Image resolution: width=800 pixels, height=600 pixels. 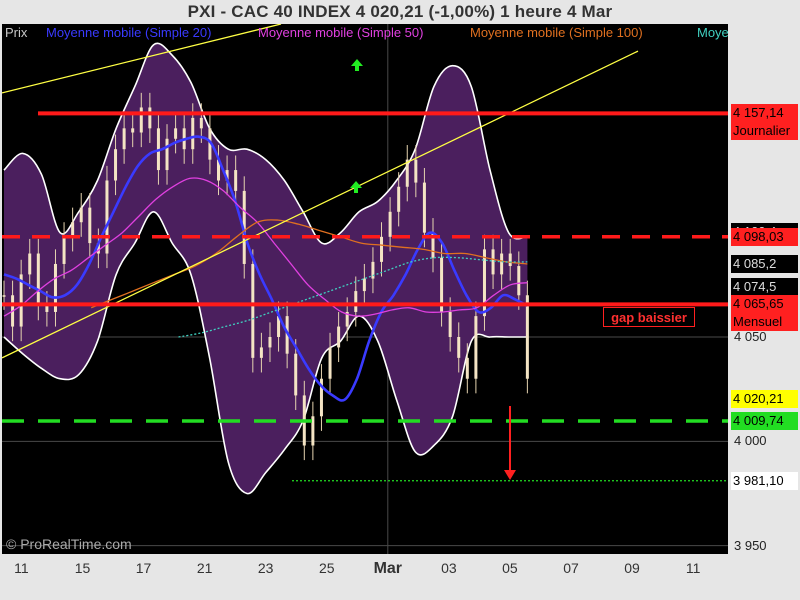 What do you see at coordinates (326, 568) in the screenshot?
I see `x-tick-label: 25` at bounding box center [326, 568].